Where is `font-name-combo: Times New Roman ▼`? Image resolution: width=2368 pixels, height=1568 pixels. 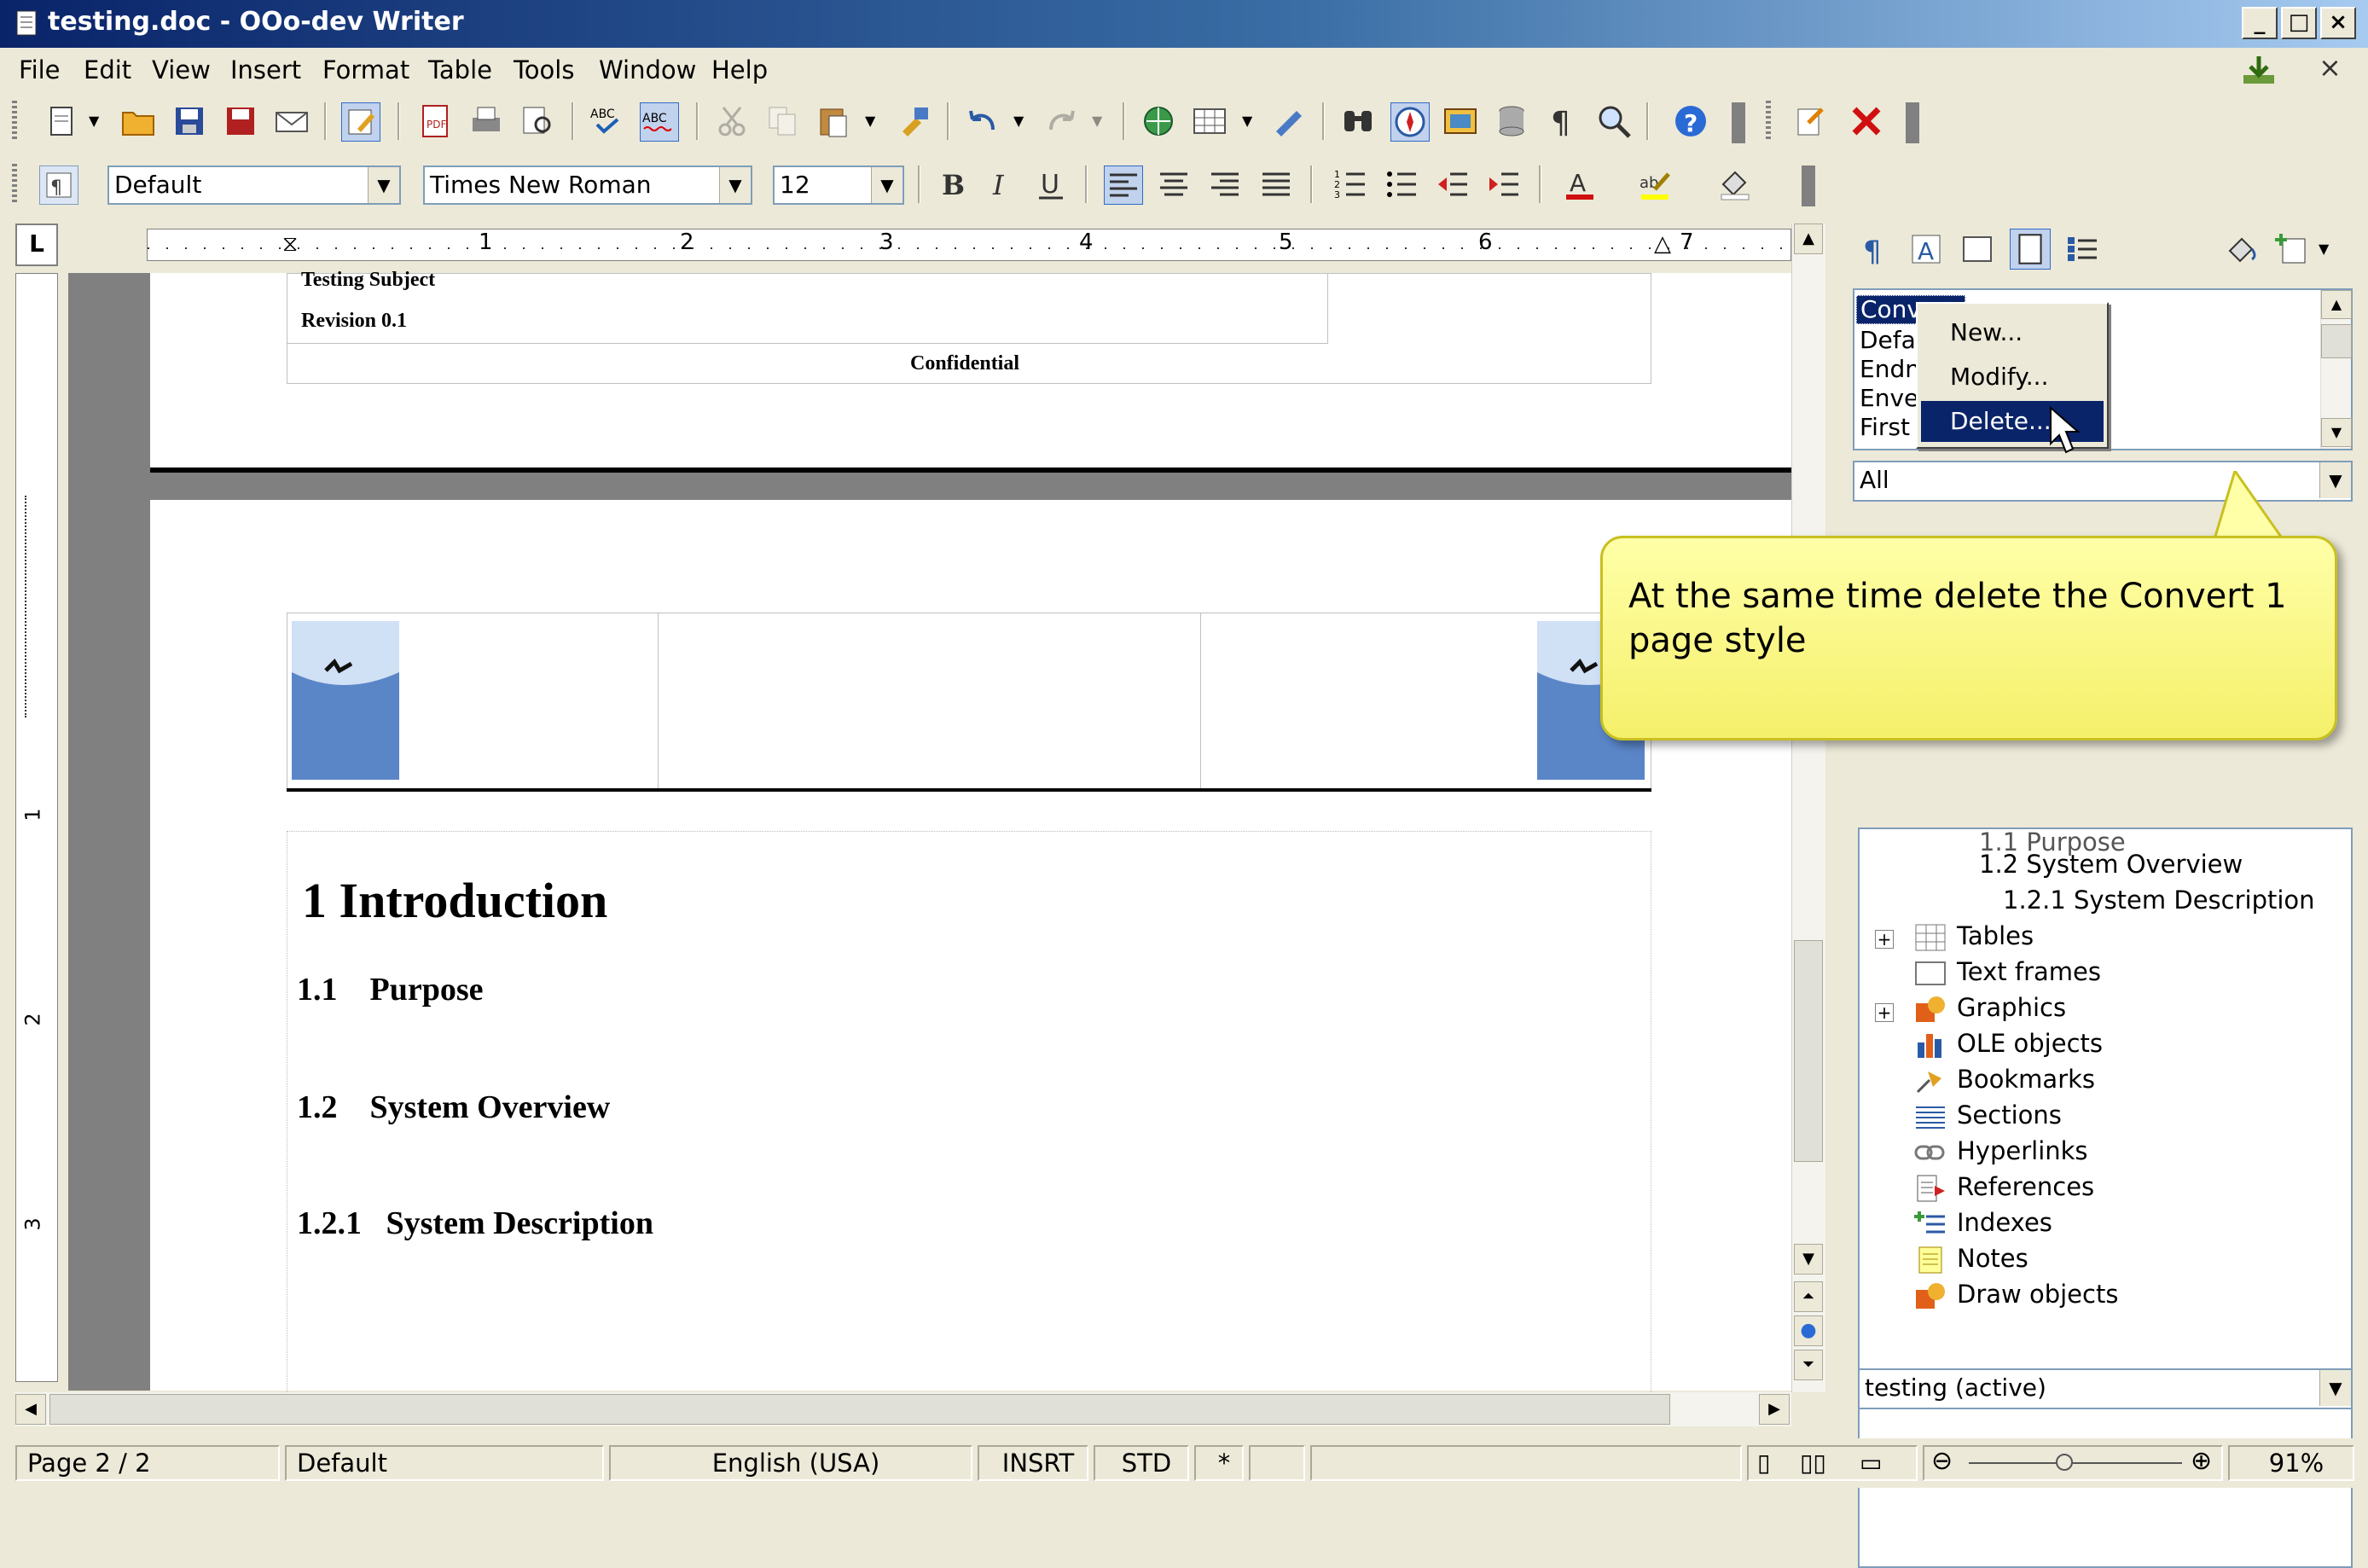
font-name-combo: Times New Roman ▼ is located at coordinates (587, 185).